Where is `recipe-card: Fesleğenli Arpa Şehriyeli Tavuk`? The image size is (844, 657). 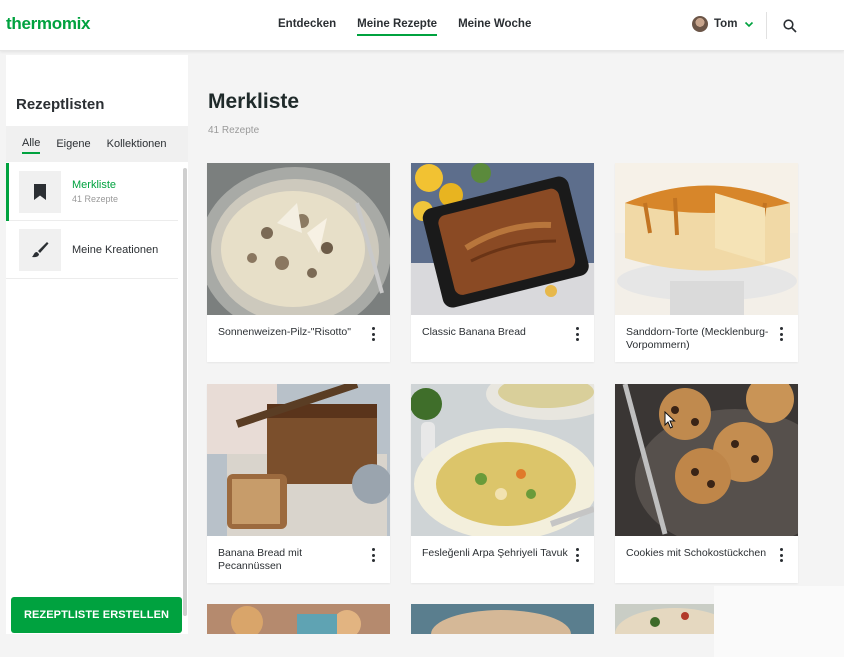
recipe-card: Fesleğenli Arpa Şehriyeli Tavuk is located at coordinates (502, 483).